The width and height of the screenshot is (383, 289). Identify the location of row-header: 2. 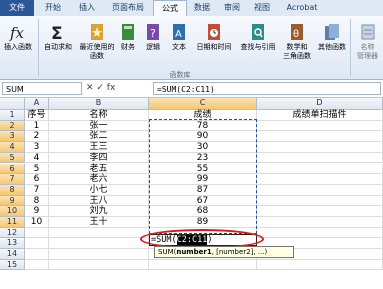
(12, 126).